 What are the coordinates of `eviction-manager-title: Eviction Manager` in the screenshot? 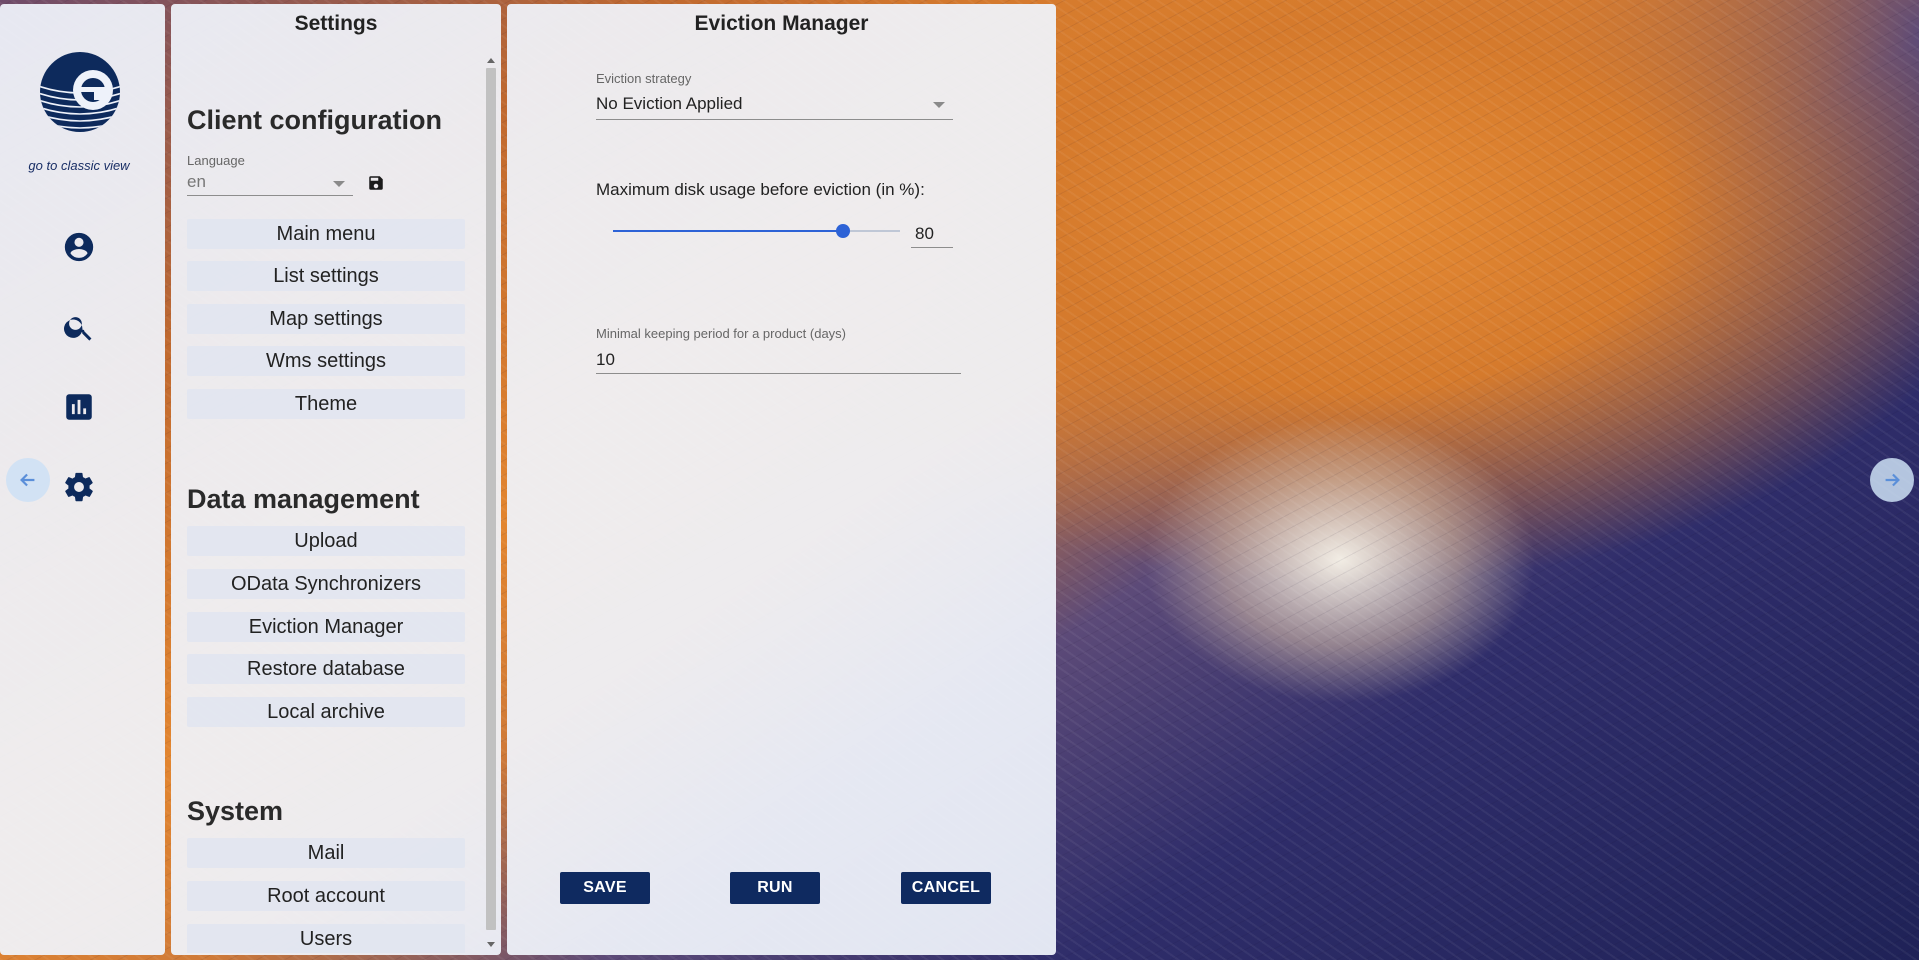 It's located at (781, 23).